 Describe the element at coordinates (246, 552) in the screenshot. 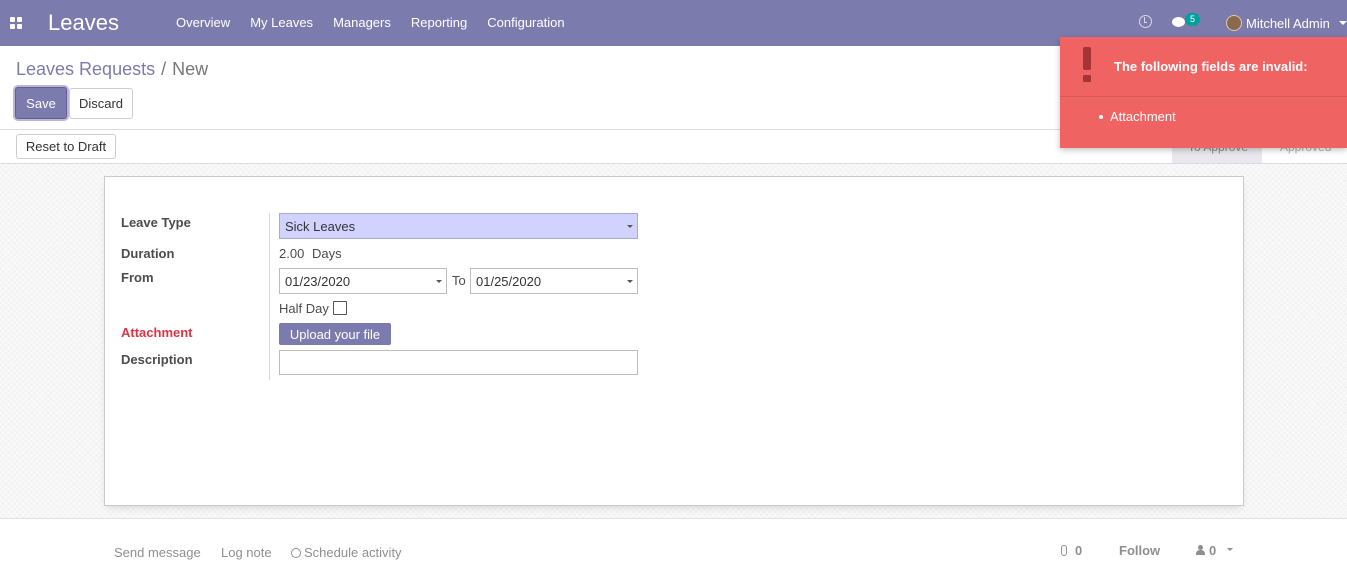

I see `log-note-link: Log note` at that location.